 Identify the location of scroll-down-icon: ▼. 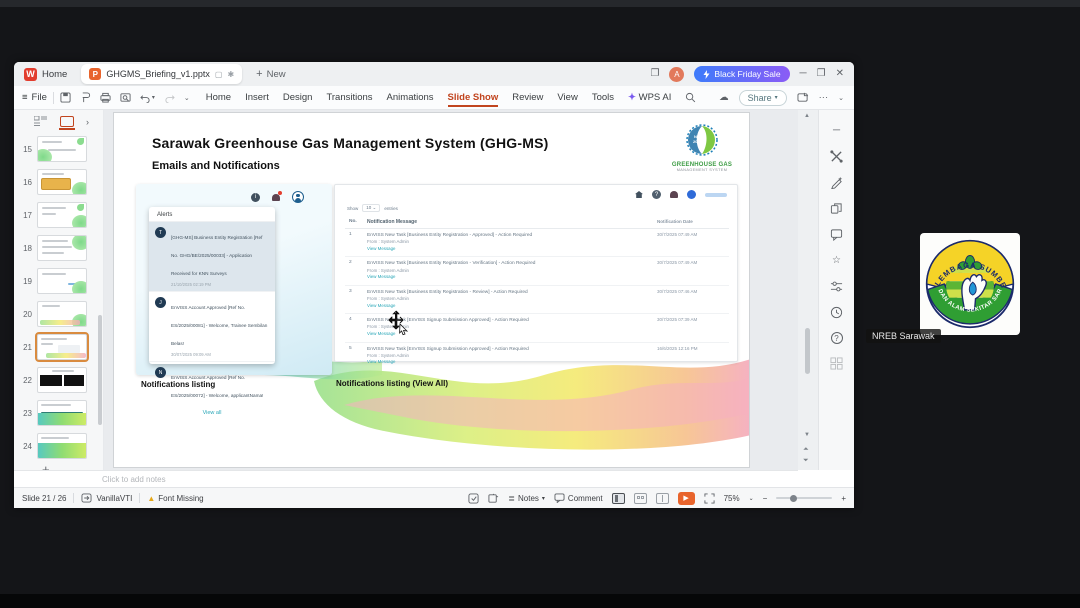
(807, 435).